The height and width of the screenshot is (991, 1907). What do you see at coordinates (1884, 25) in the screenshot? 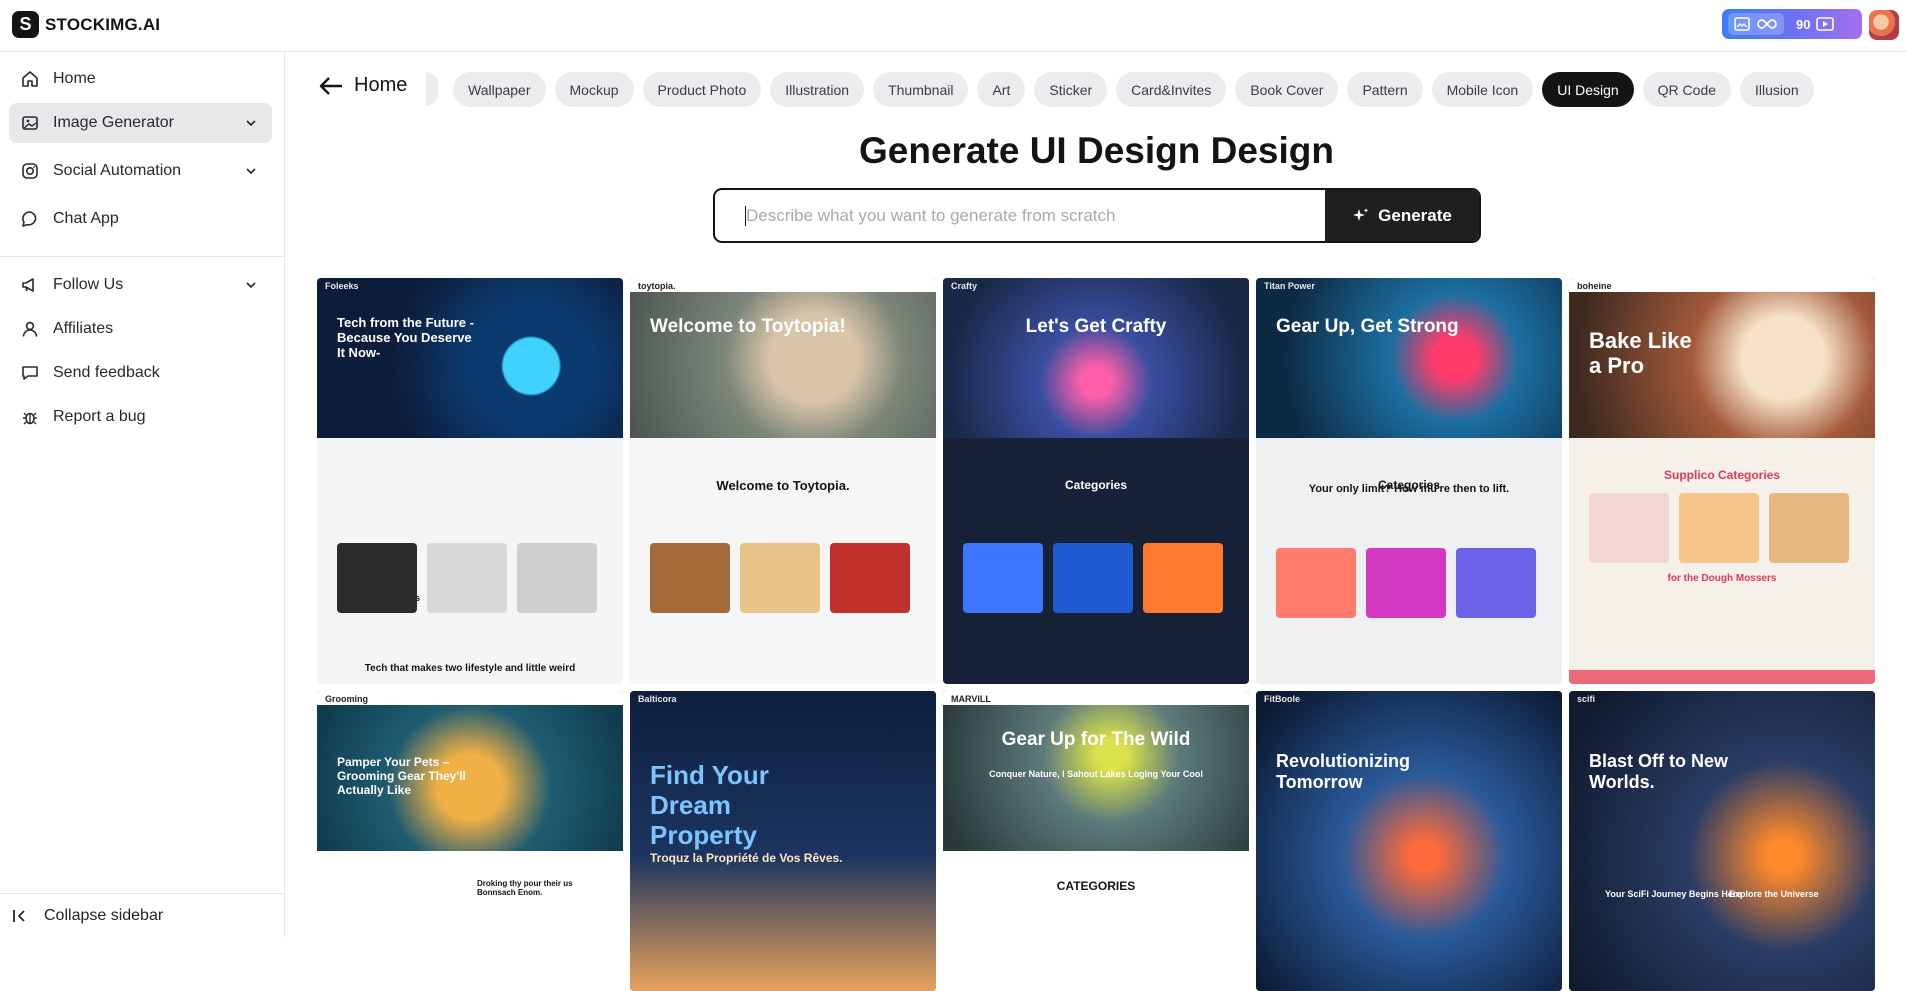
I see `user-avatar` at bounding box center [1884, 25].